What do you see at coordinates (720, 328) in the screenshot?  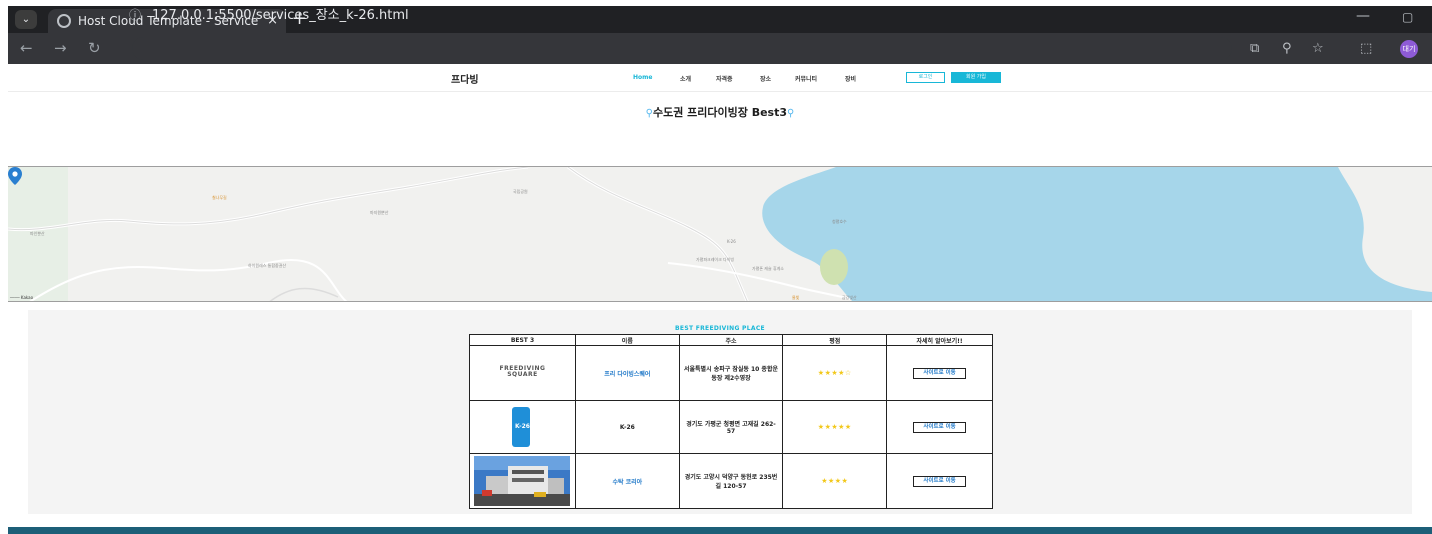 I see `places-title: BEST FREEDIVING PLACE` at bounding box center [720, 328].